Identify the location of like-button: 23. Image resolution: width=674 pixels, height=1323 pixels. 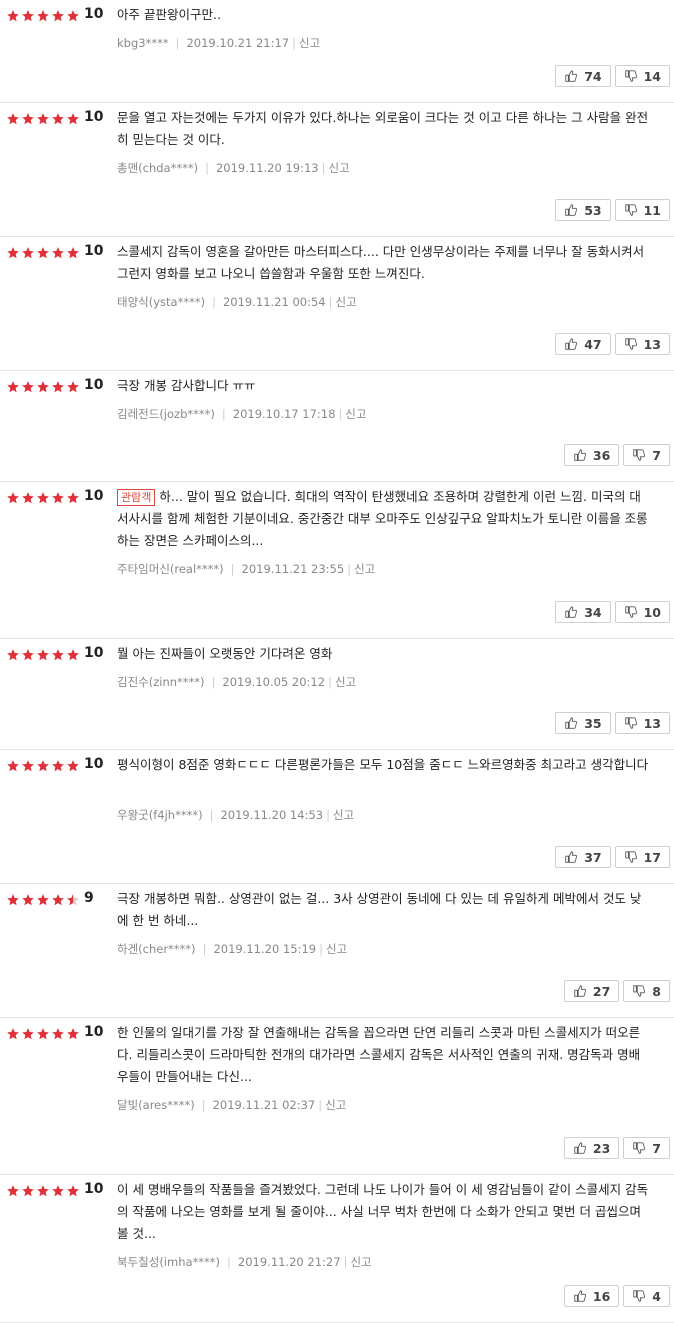
(591, 1148).